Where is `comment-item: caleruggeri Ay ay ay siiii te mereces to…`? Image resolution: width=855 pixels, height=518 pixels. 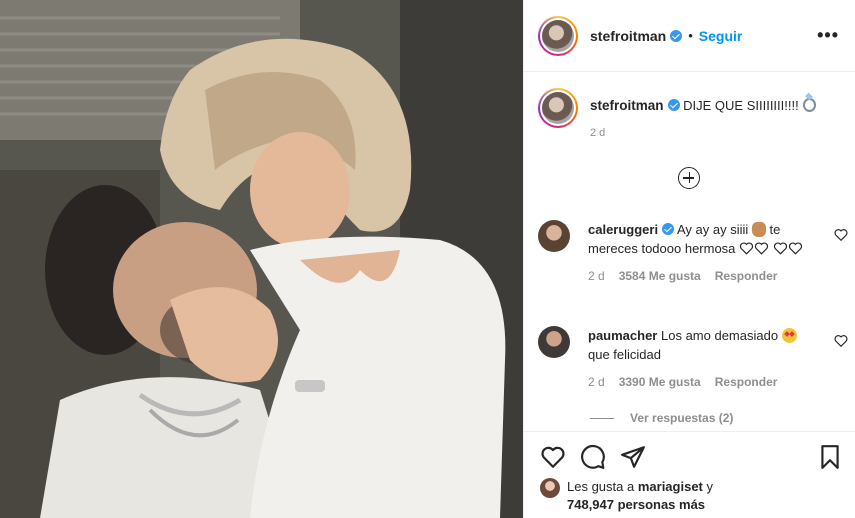 comment-item: caleruggeri Ay ay ay siiii te mereces to… is located at coordinates (693, 253).